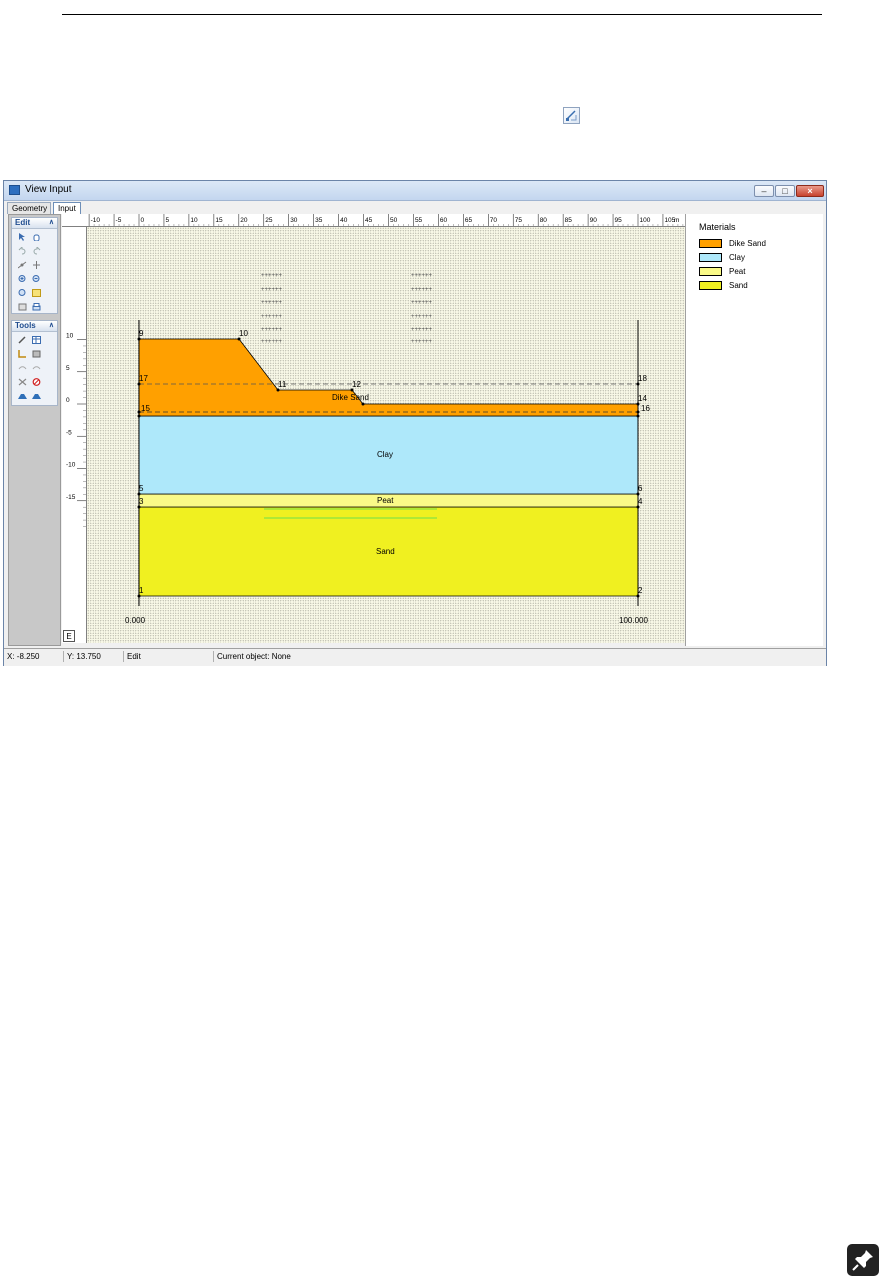 Image resolution: width=887 pixels, height=1281 pixels. I want to click on ruler-tick-label: 5, so click(68, 368).